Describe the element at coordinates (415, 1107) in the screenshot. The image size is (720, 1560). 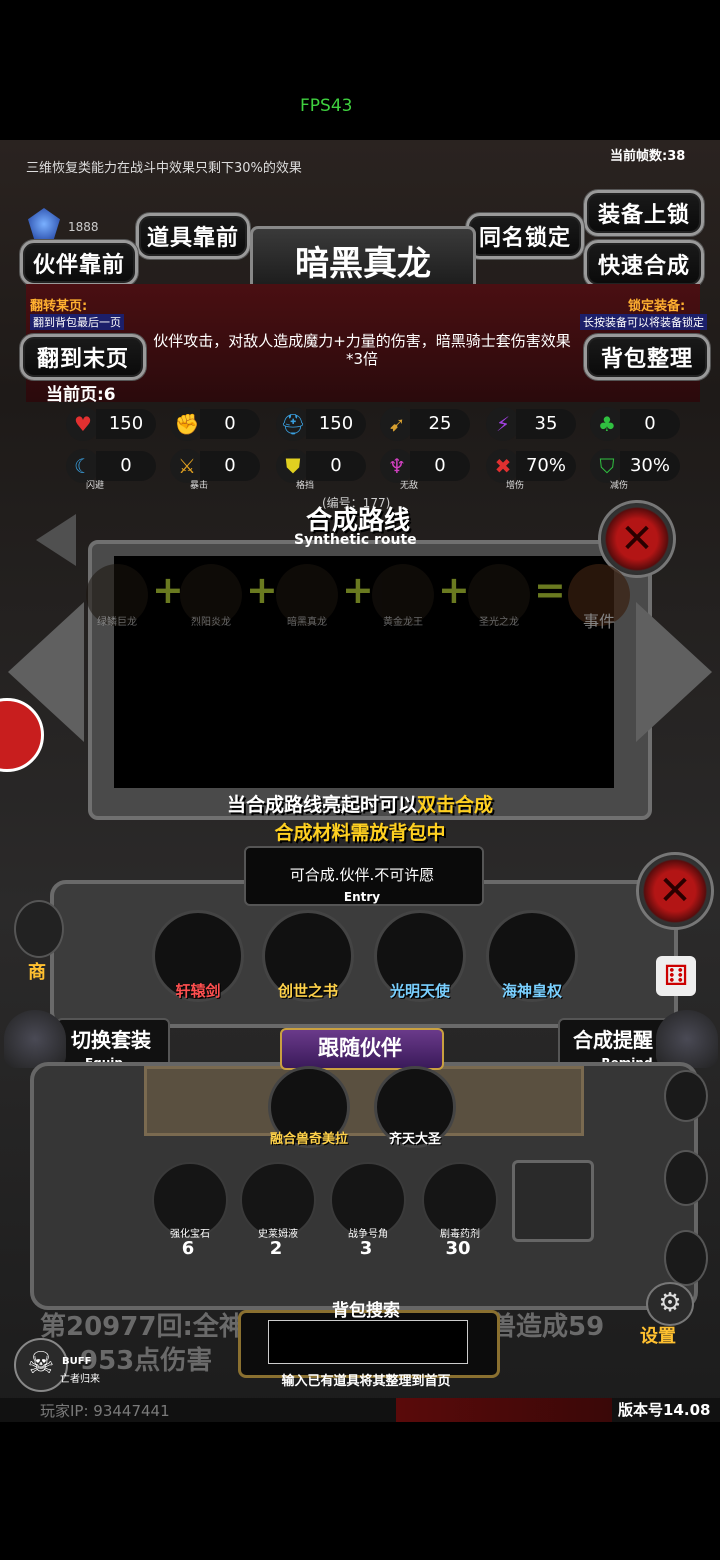
I see `partner-slot: 齐天大圣` at that location.